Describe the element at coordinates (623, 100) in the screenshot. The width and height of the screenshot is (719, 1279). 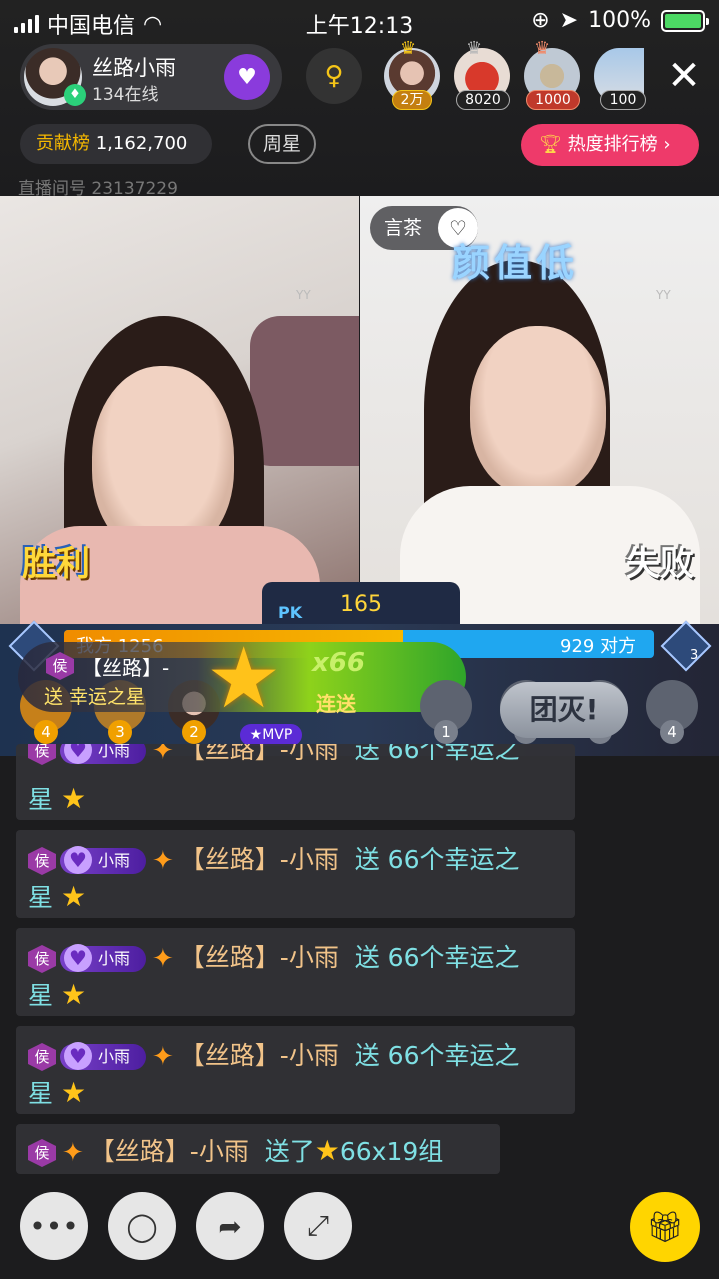
I see `viewer-badge: 100` at that location.